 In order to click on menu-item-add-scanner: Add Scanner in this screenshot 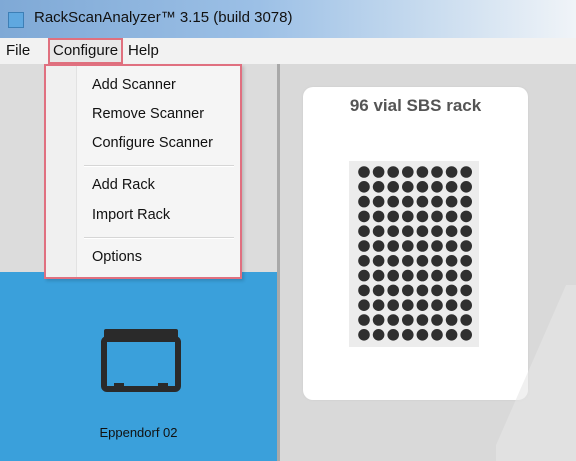, I will do `click(134, 85)`.